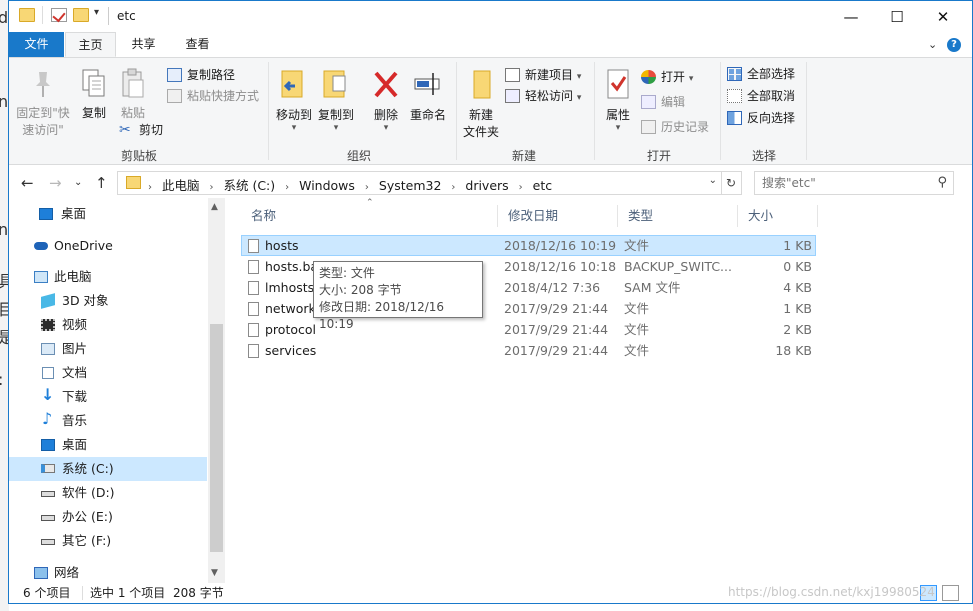  Describe the element at coordinates (797, 287) in the screenshot. I see `file-size: 4 KB` at that location.